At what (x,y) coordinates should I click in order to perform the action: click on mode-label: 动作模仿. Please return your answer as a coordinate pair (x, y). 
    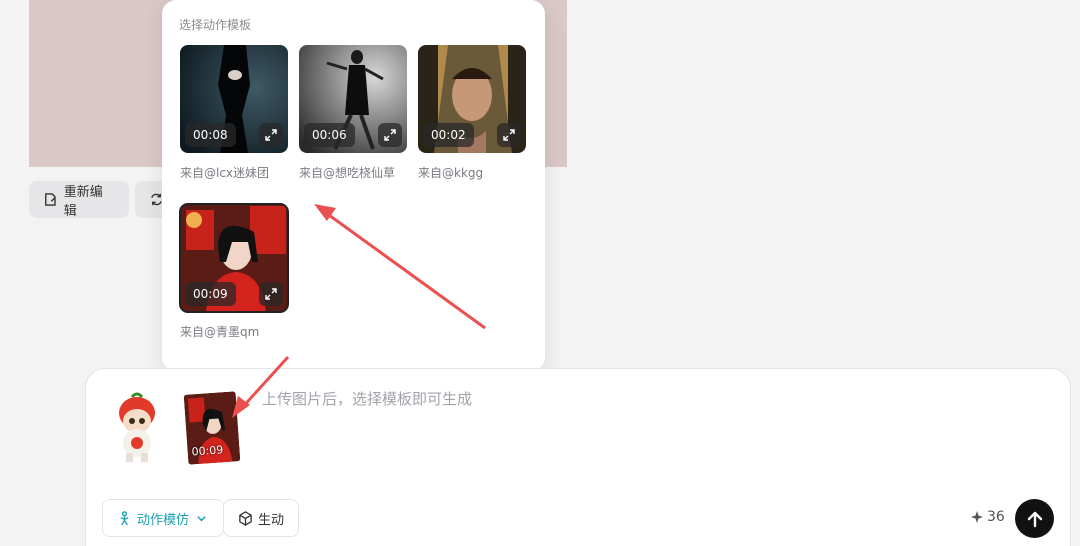
    Looking at the image, I should click on (163, 520).